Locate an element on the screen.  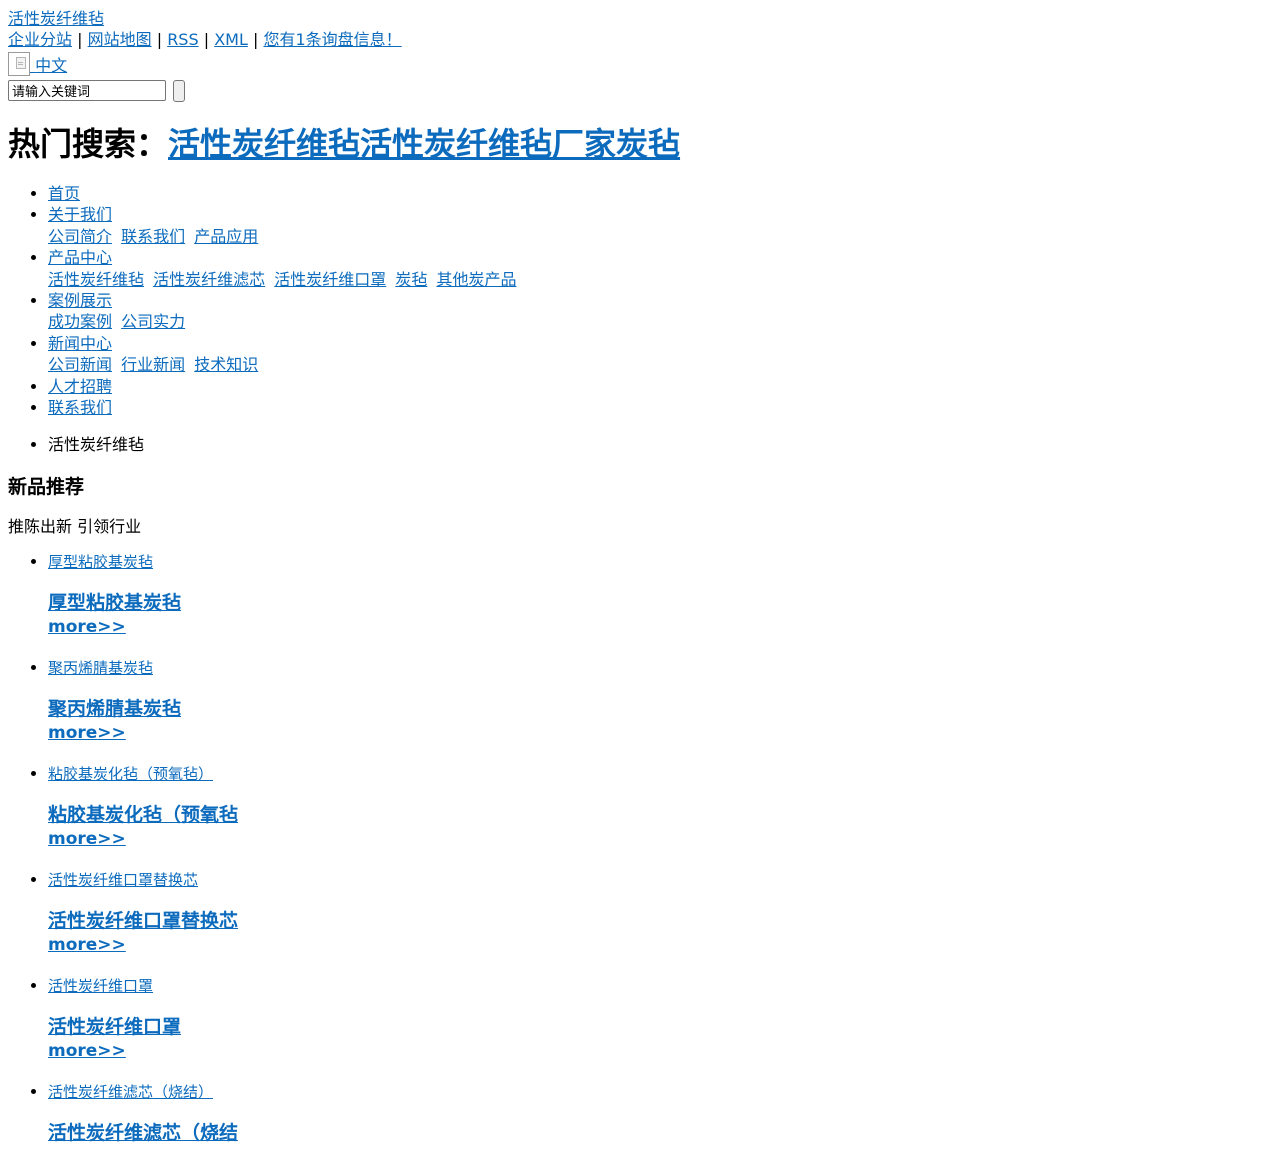
nav-sublink: 炭毡 is located at coordinates (411, 279).